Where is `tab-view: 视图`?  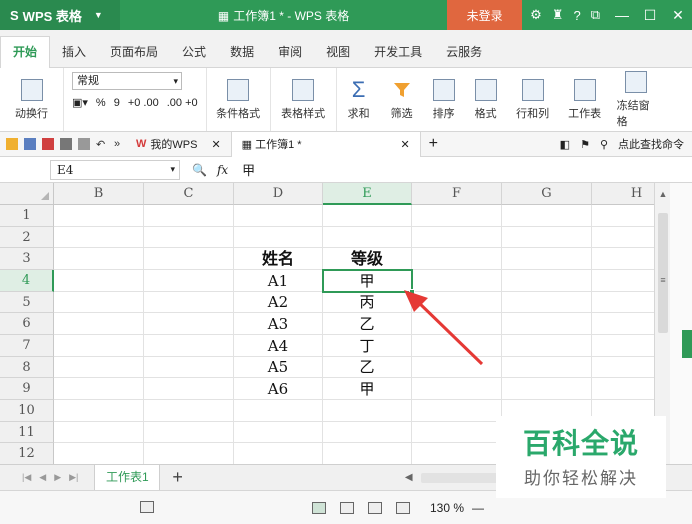 tab-view: 视图 is located at coordinates (338, 52).